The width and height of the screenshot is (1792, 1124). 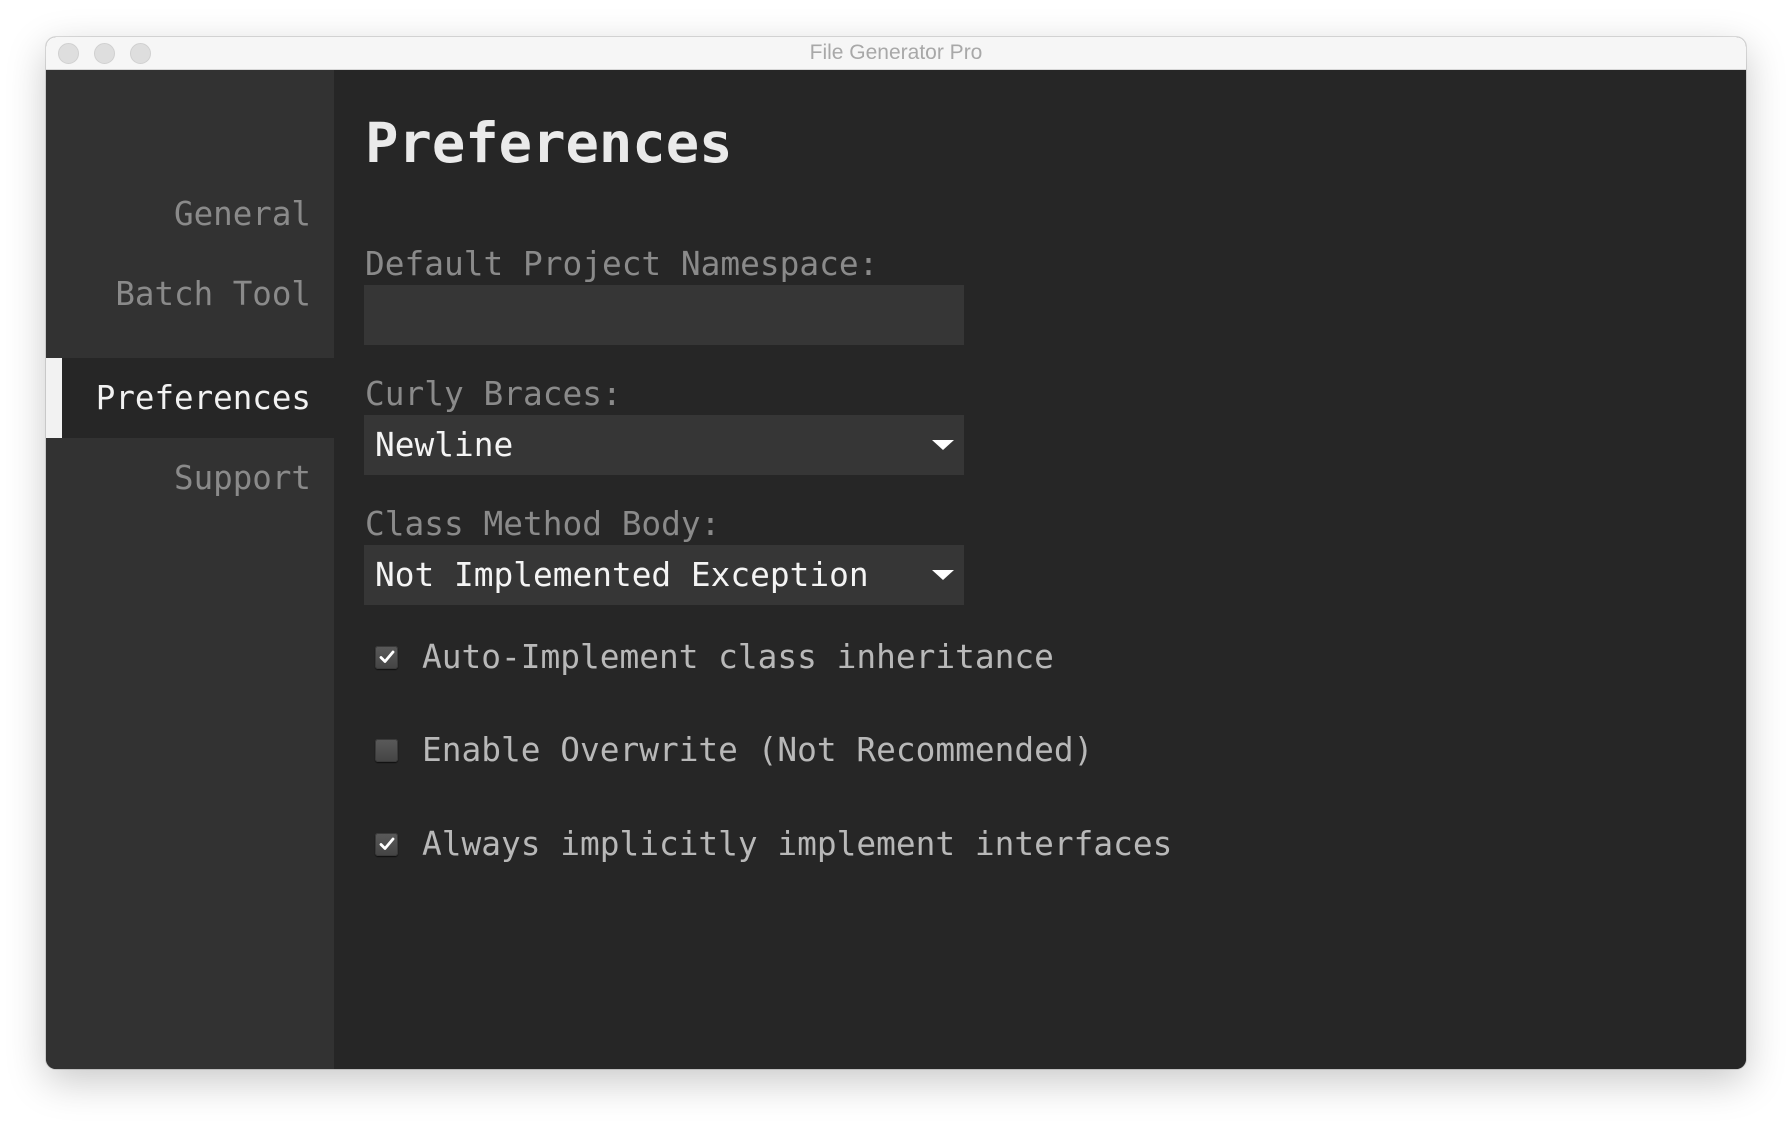 I want to click on title-bar: File Generator Pro, so click(x=896, y=53).